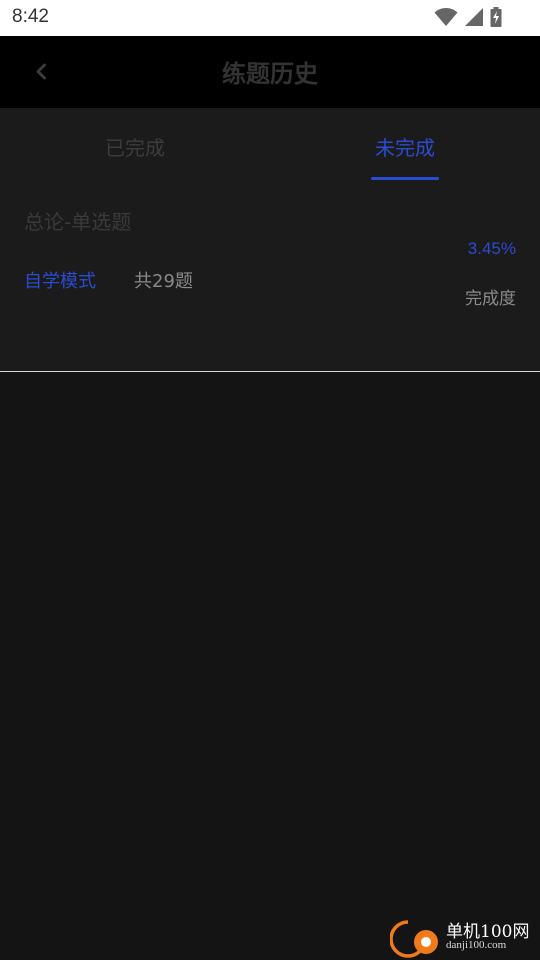  I want to click on status-time: 8:42, so click(30, 16).